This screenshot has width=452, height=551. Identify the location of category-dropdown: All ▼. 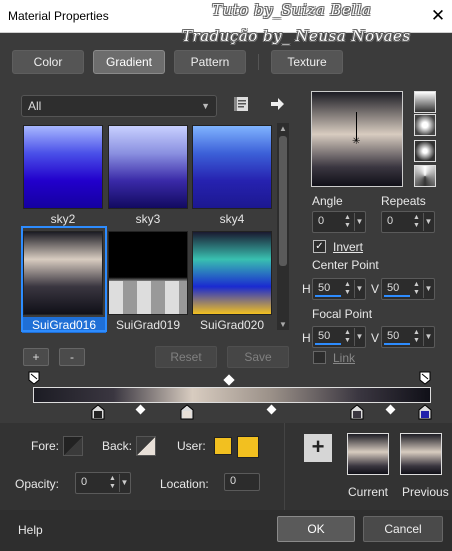
(119, 106).